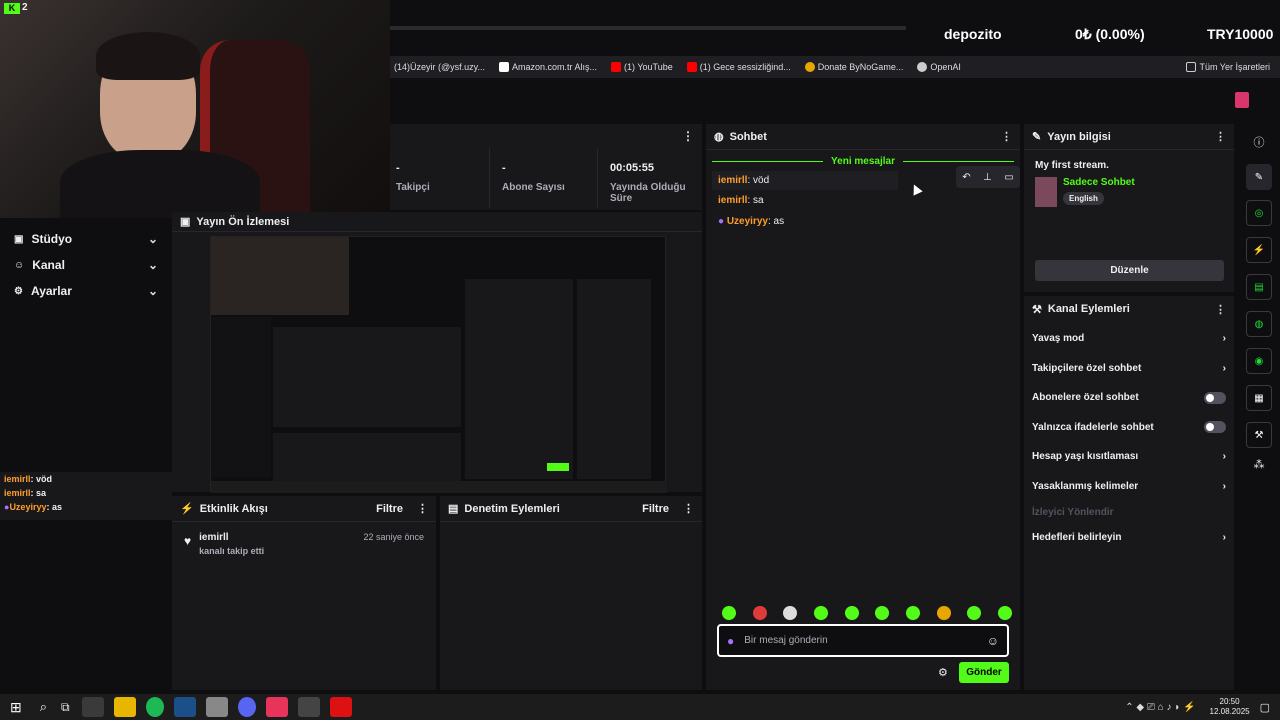 The image size is (1280, 720). I want to click on layout-icon: ▦, so click(1259, 398).